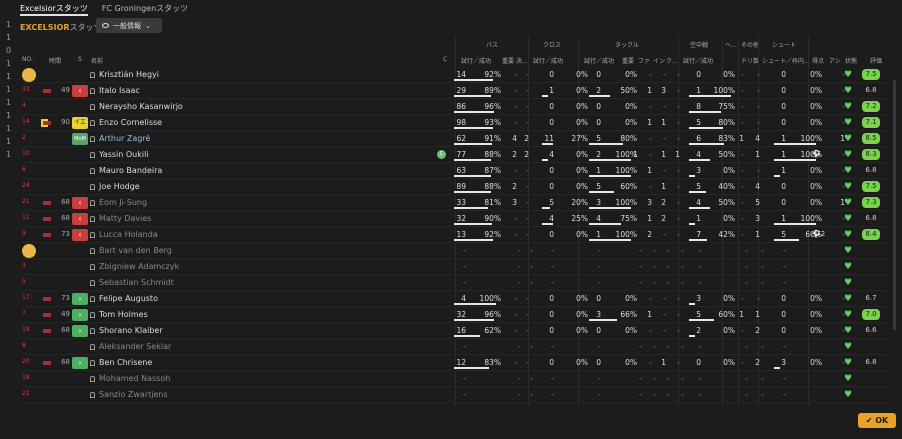  What do you see at coordinates (455, 283) in the screenshot?
I see `table-row: 5 Sebastian Schmidt - - - - - - - - - - - - - - ♥` at bounding box center [455, 283].